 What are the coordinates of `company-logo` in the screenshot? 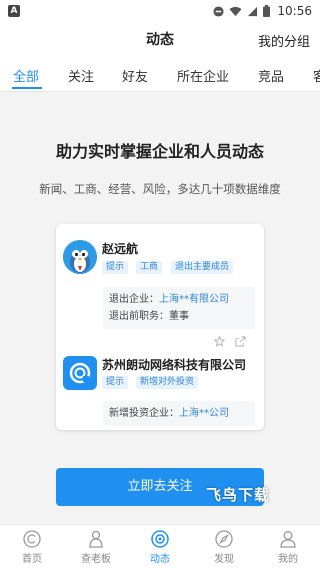 It's located at (80, 373).